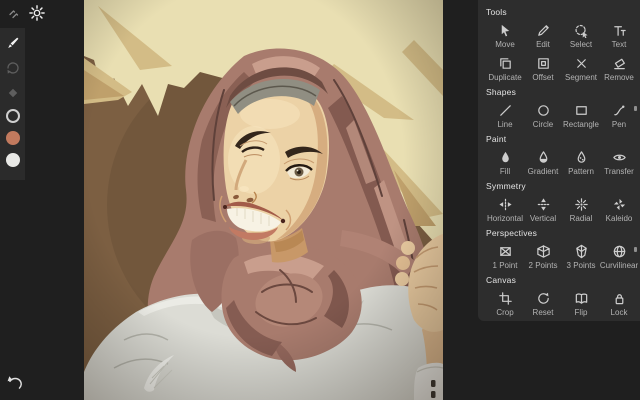  I want to click on panel-item-label: Edit, so click(543, 44).